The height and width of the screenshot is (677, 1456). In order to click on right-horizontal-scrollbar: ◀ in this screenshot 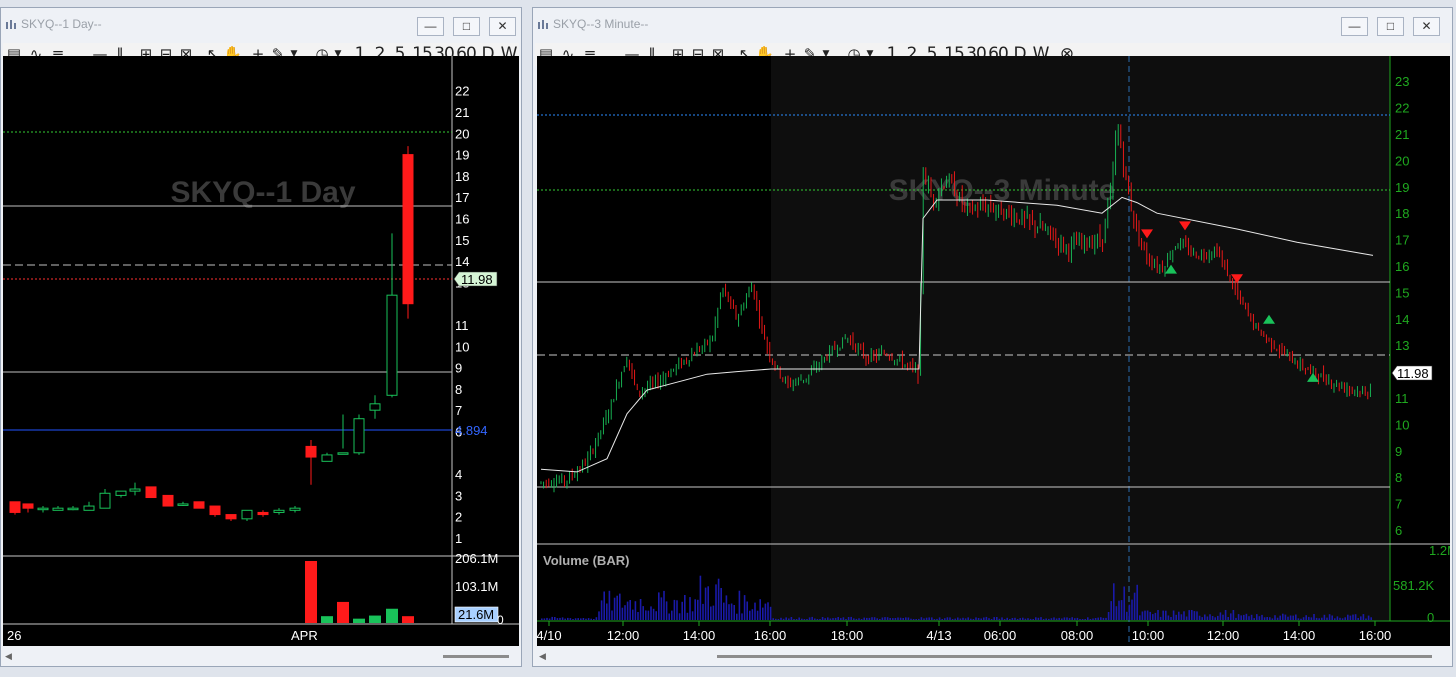, I will do `click(993, 656)`.